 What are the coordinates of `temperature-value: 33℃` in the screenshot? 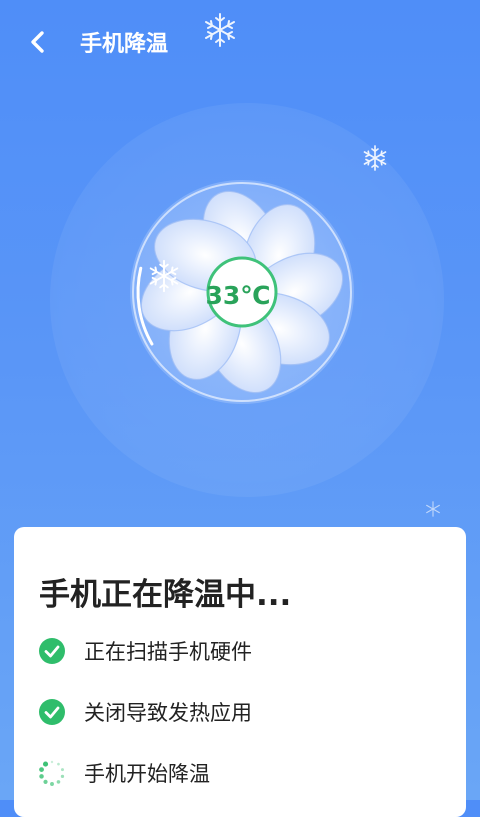 It's located at (238, 295).